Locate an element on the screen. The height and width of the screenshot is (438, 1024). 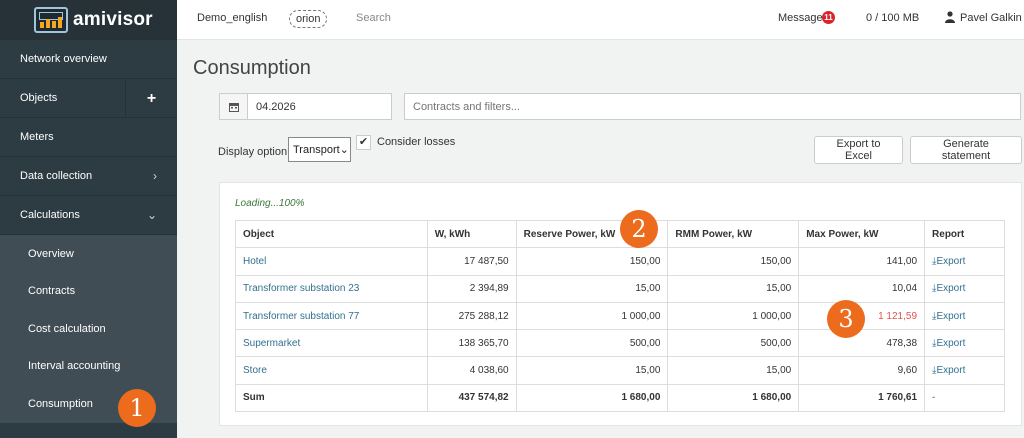
consider-losses-checkbox: ✔ is located at coordinates (363, 142).